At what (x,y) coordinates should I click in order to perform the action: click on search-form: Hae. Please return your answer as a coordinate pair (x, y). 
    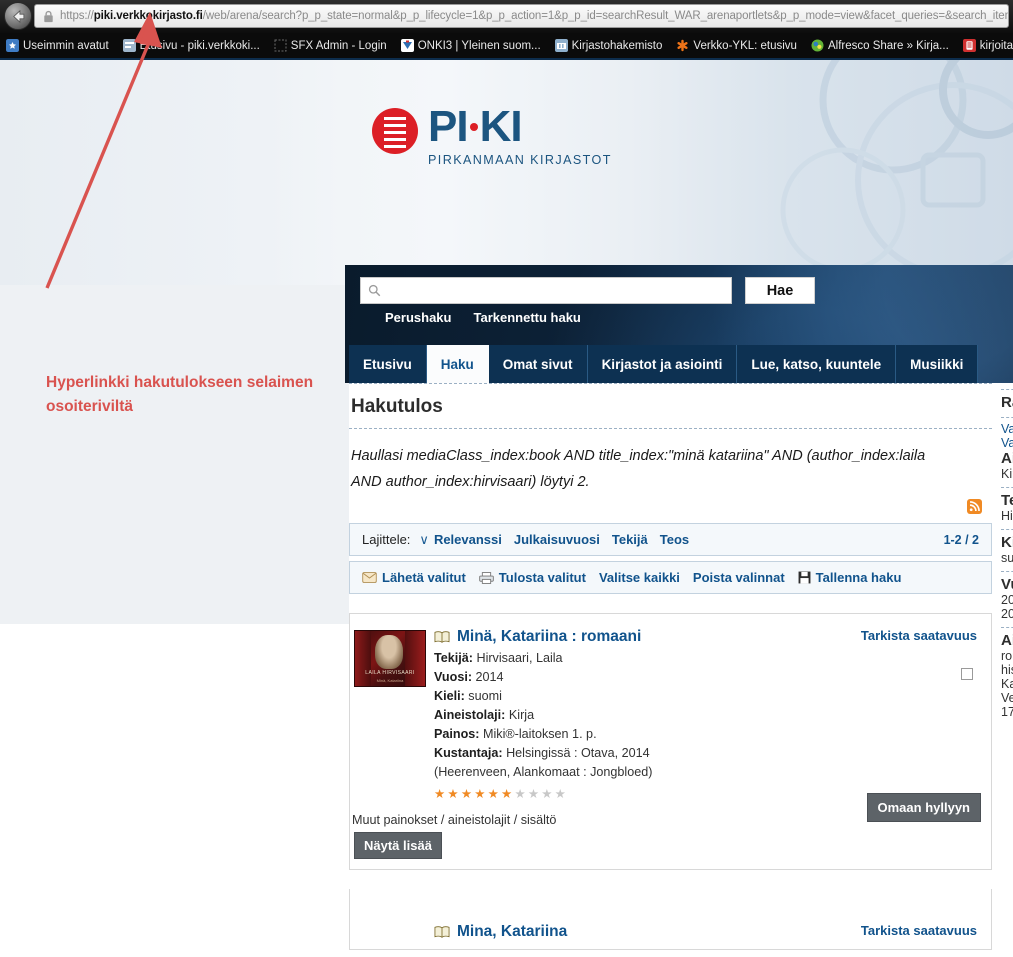
    Looking at the image, I should click on (587, 290).